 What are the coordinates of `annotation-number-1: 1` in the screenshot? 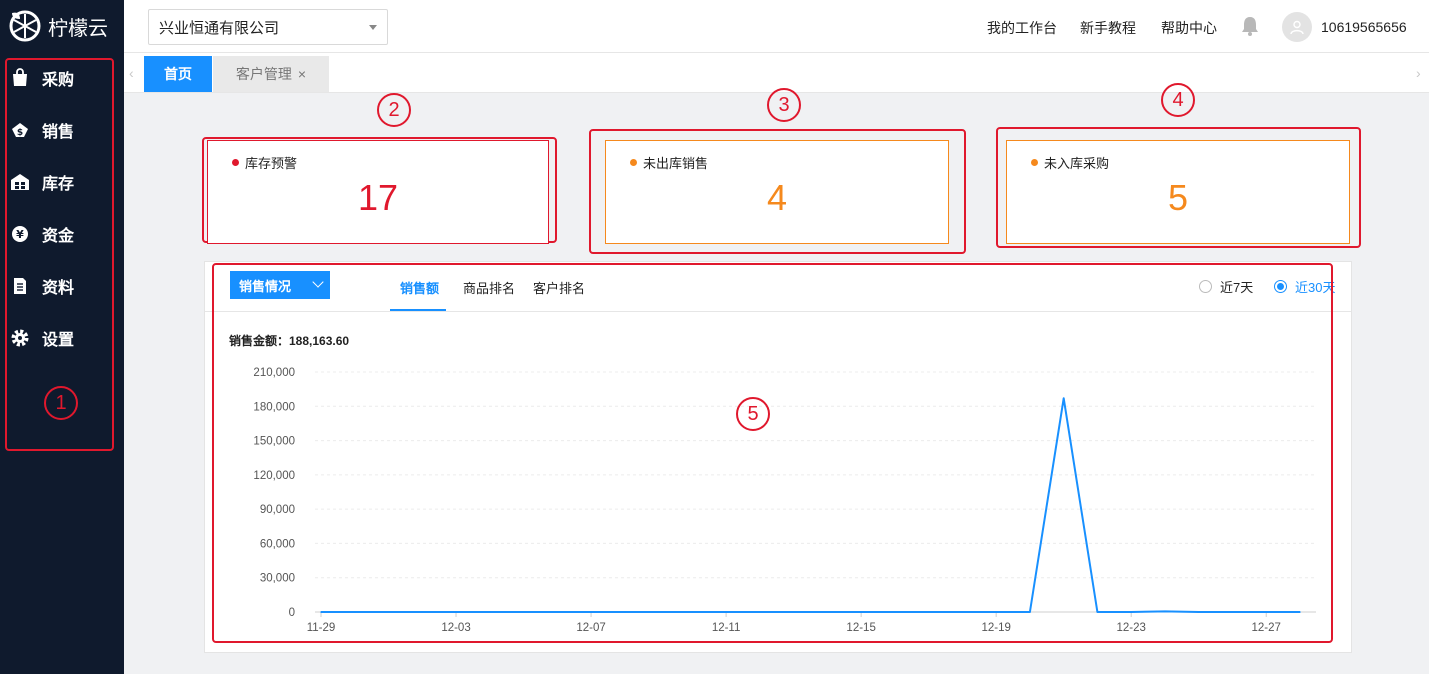 It's located at (61, 403).